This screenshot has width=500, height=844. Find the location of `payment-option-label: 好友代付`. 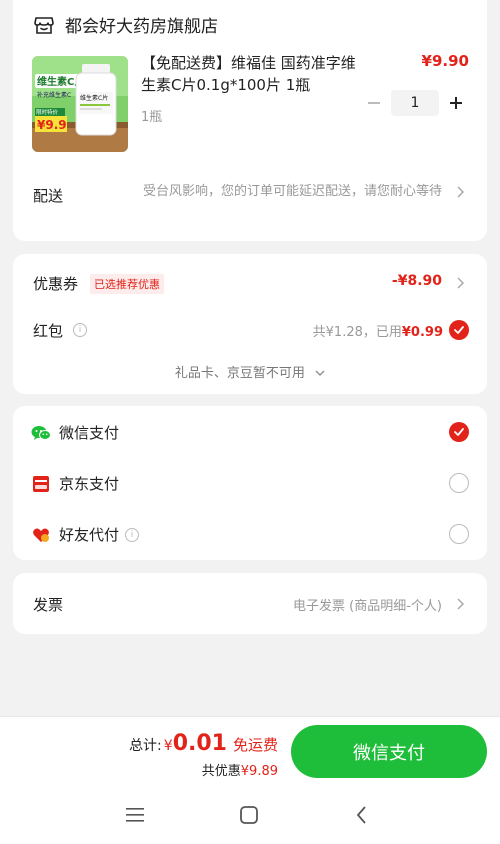

payment-option-label: 好友代付 is located at coordinates (89, 535).